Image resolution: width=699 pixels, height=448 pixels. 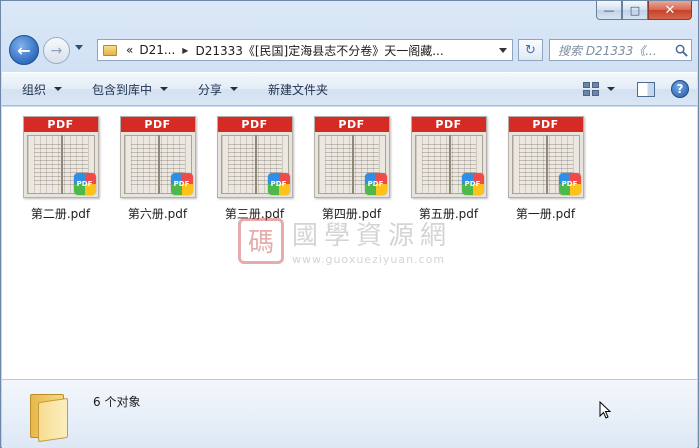 I want to click on help-icon: ?, so click(x=680, y=89).